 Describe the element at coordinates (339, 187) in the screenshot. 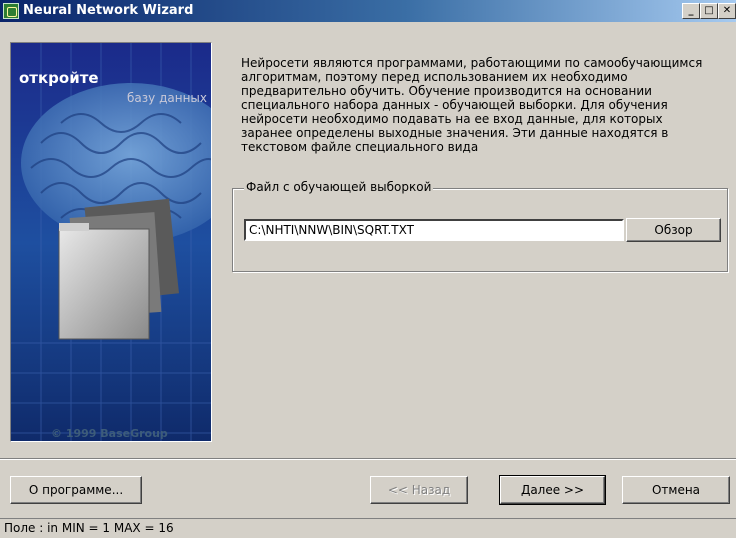

I see `training-file-group-label: Файл с обучающей выборкой` at that location.